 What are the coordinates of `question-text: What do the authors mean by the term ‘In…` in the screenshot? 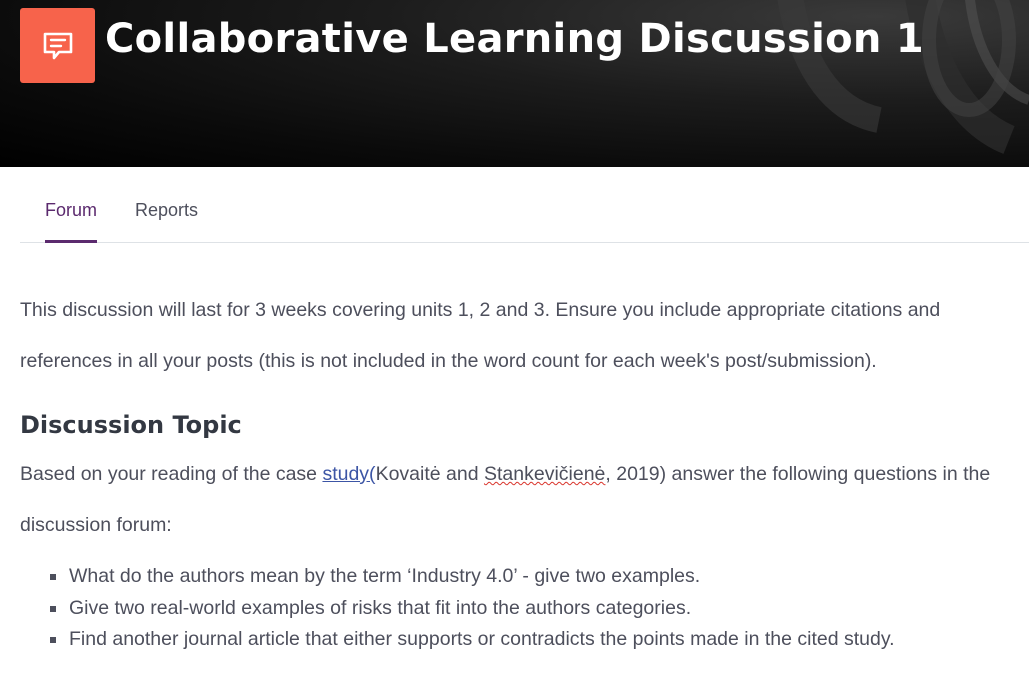 It's located at (385, 576).